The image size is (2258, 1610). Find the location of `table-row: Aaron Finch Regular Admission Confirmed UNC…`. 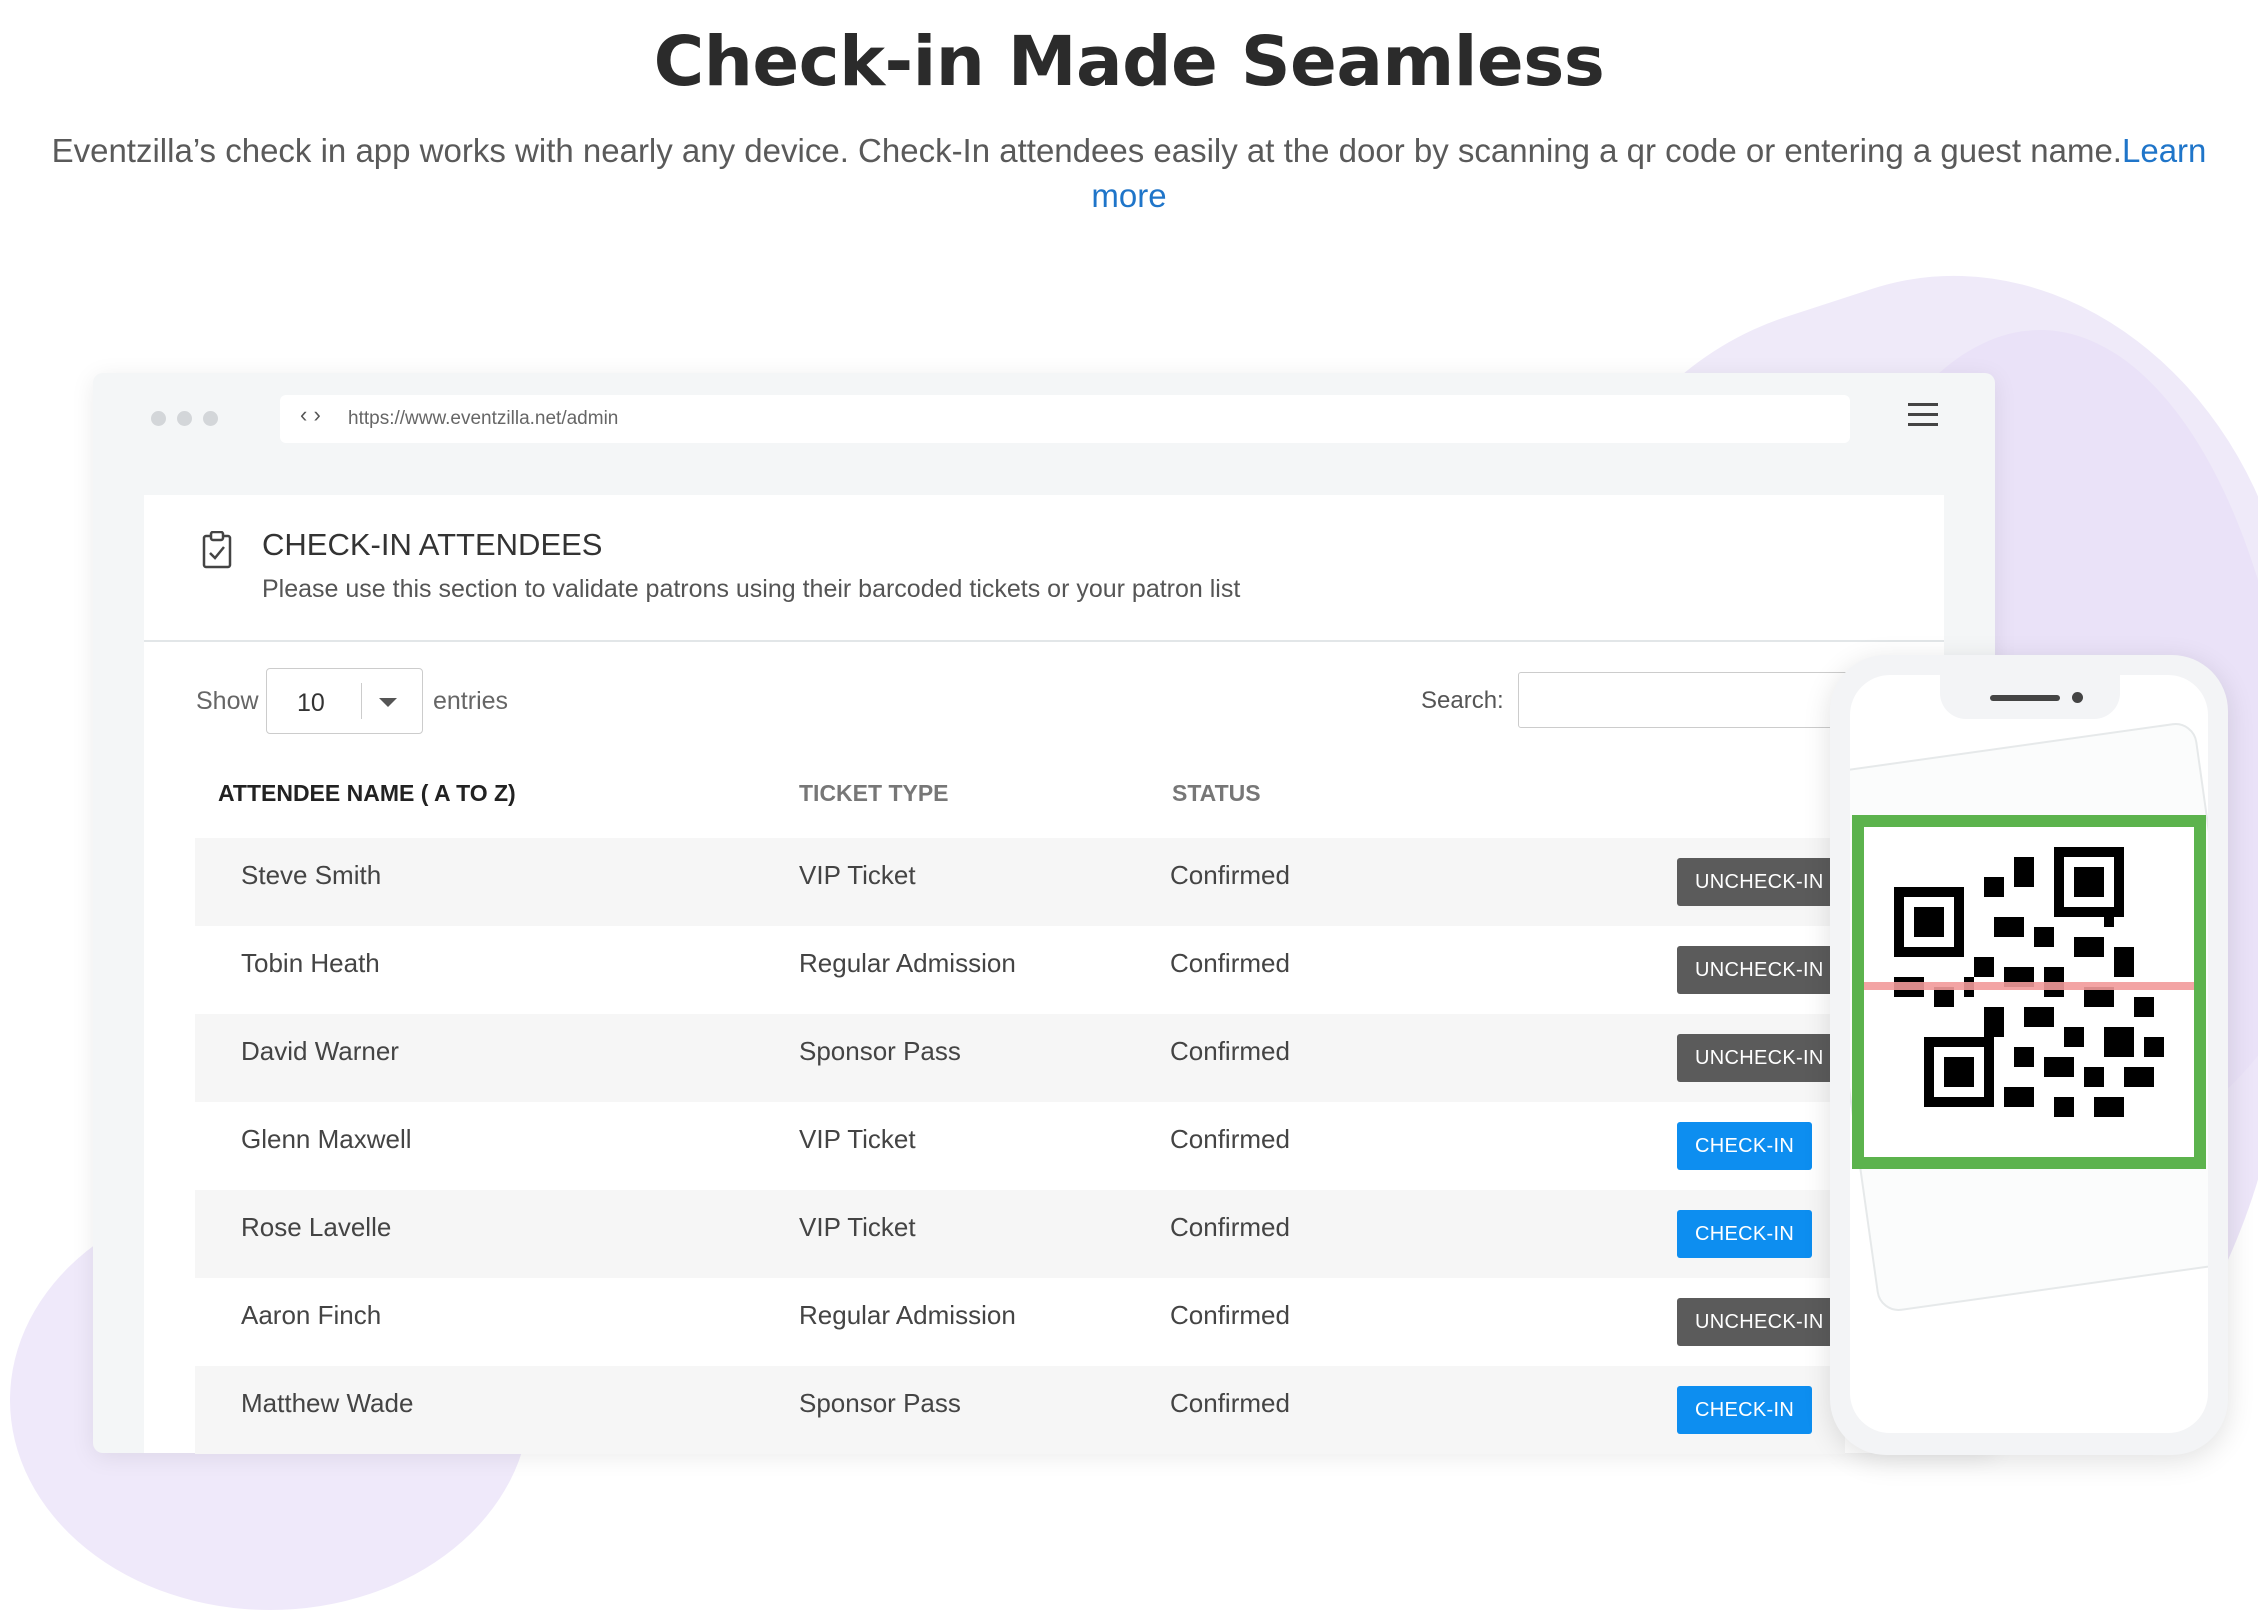

table-row: Aaron Finch Regular Admission Confirmed UNC… is located at coordinates (1020, 1322).